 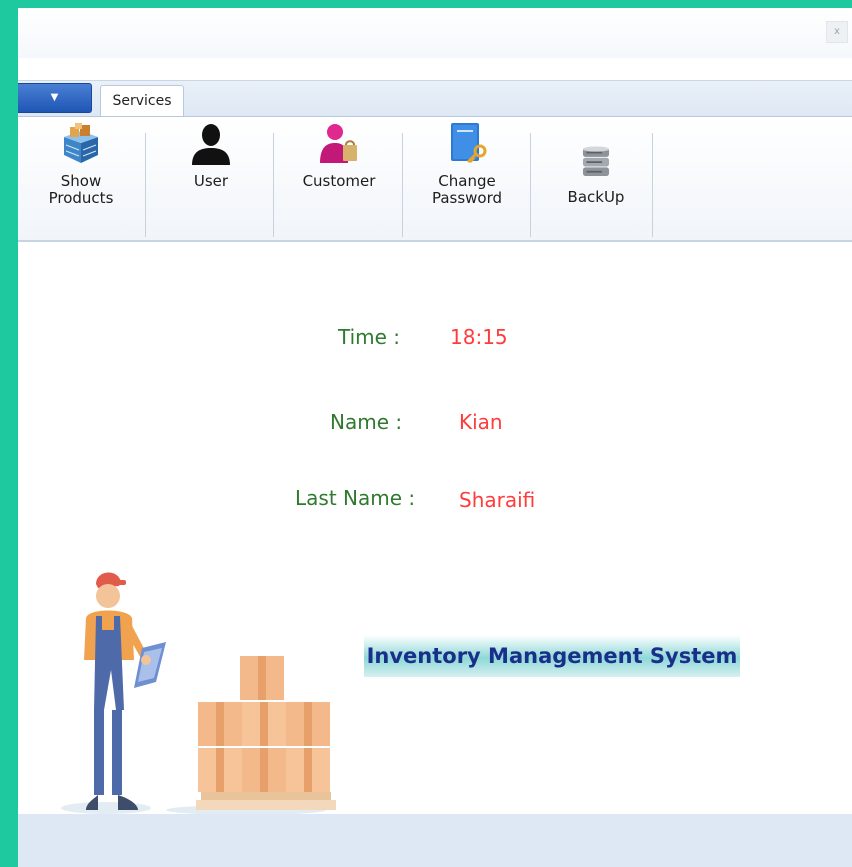 What do you see at coordinates (81, 181) in the screenshot?
I see `show-products-label-line1: Show` at bounding box center [81, 181].